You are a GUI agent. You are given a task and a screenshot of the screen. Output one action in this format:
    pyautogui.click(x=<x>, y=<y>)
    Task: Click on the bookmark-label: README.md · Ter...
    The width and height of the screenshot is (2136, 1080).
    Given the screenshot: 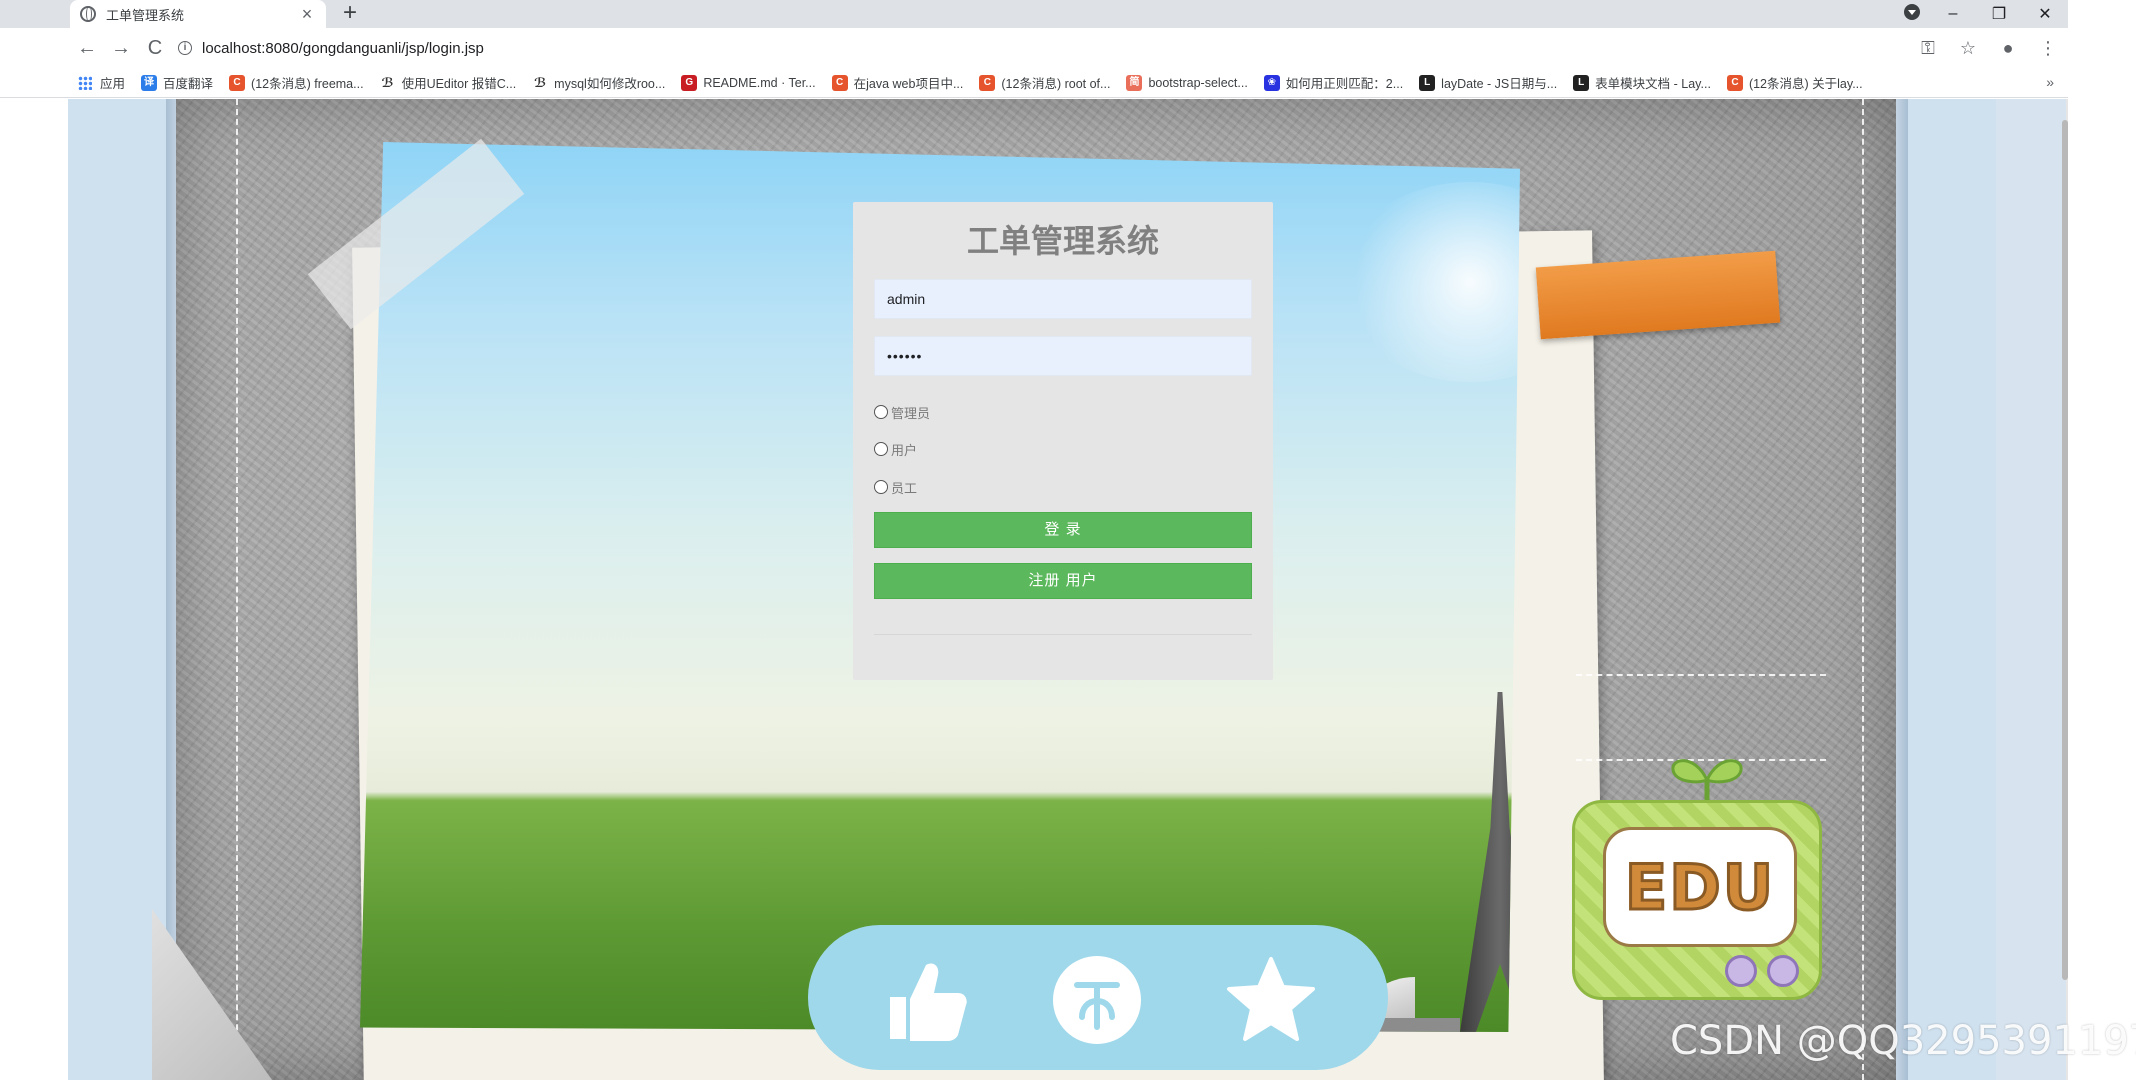 What is the action you would take?
    pyautogui.click(x=759, y=82)
    